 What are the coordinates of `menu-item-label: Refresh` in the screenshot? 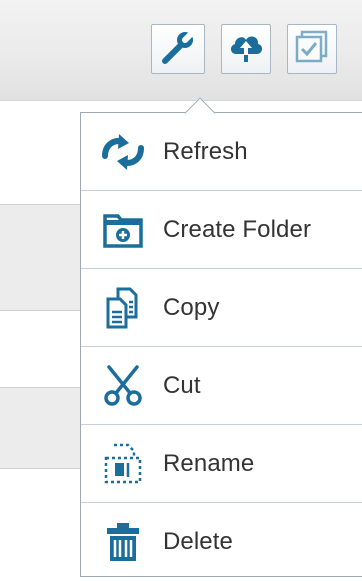 It's located at (205, 151).